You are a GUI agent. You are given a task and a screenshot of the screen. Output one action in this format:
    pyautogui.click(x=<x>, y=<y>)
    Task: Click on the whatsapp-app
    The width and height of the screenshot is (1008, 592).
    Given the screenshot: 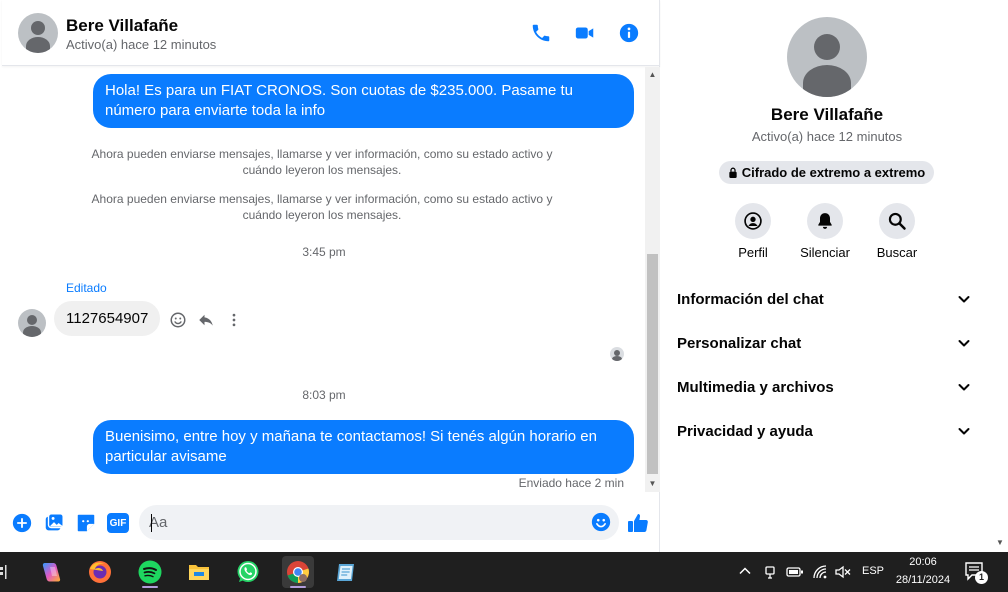 What is the action you would take?
    pyautogui.click(x=248, y=572)
    